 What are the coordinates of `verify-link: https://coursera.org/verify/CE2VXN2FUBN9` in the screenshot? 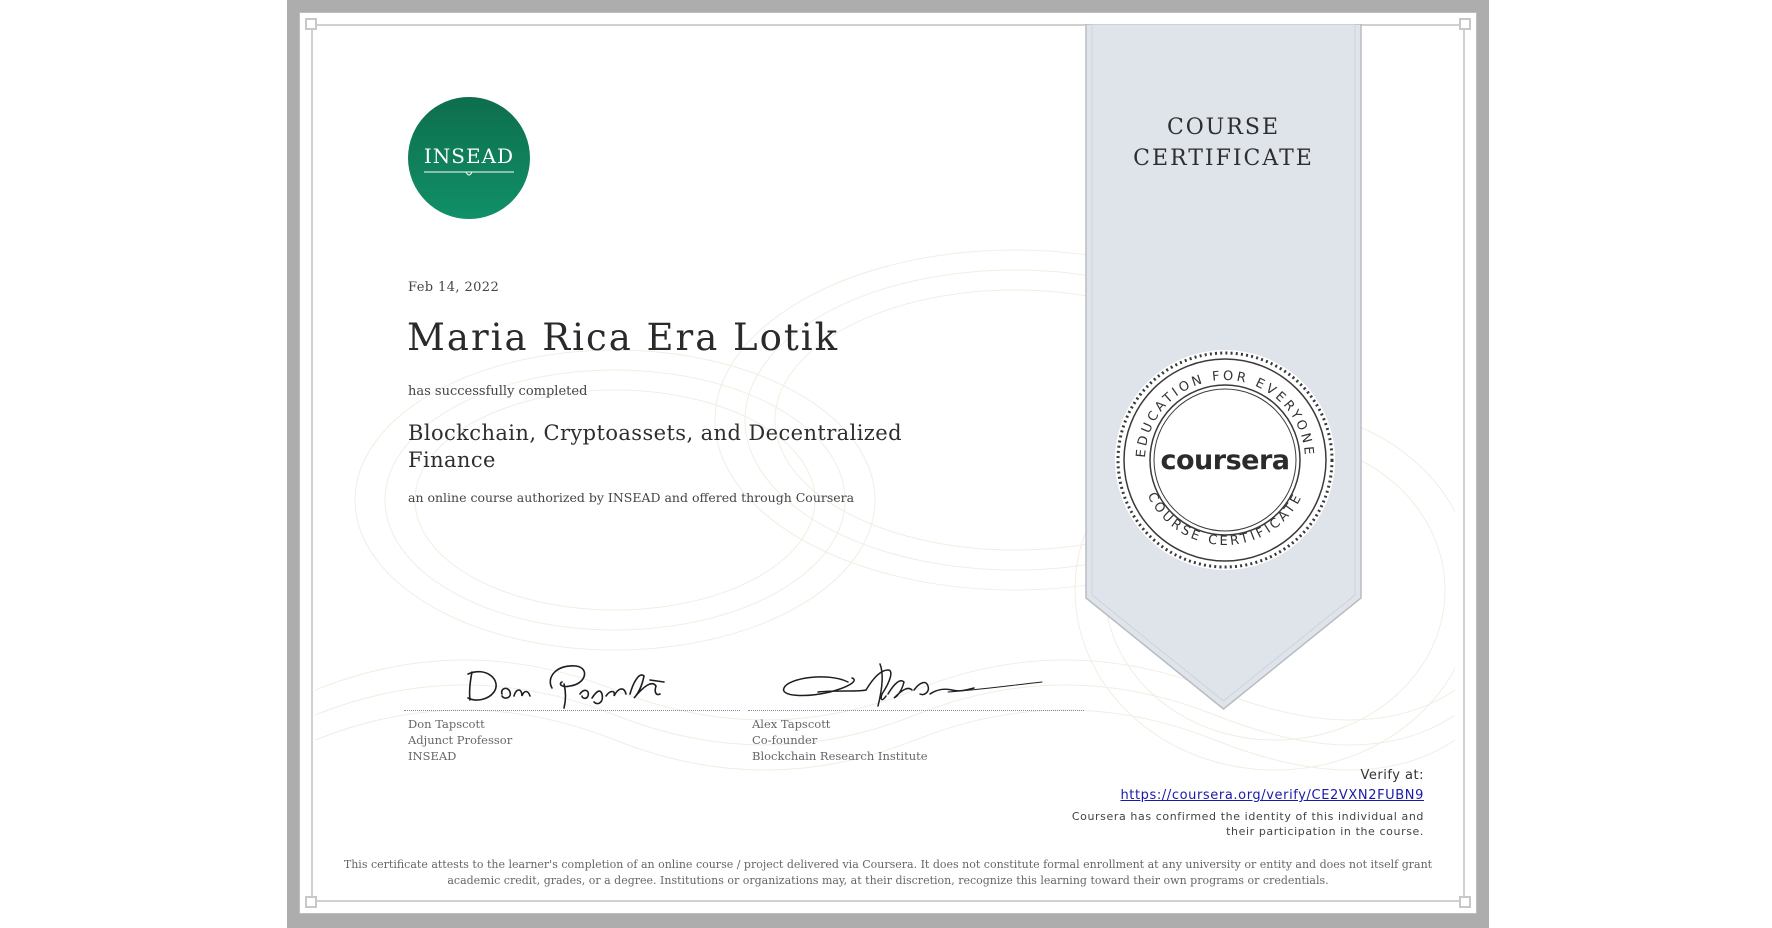 It's located at (1272, 795).